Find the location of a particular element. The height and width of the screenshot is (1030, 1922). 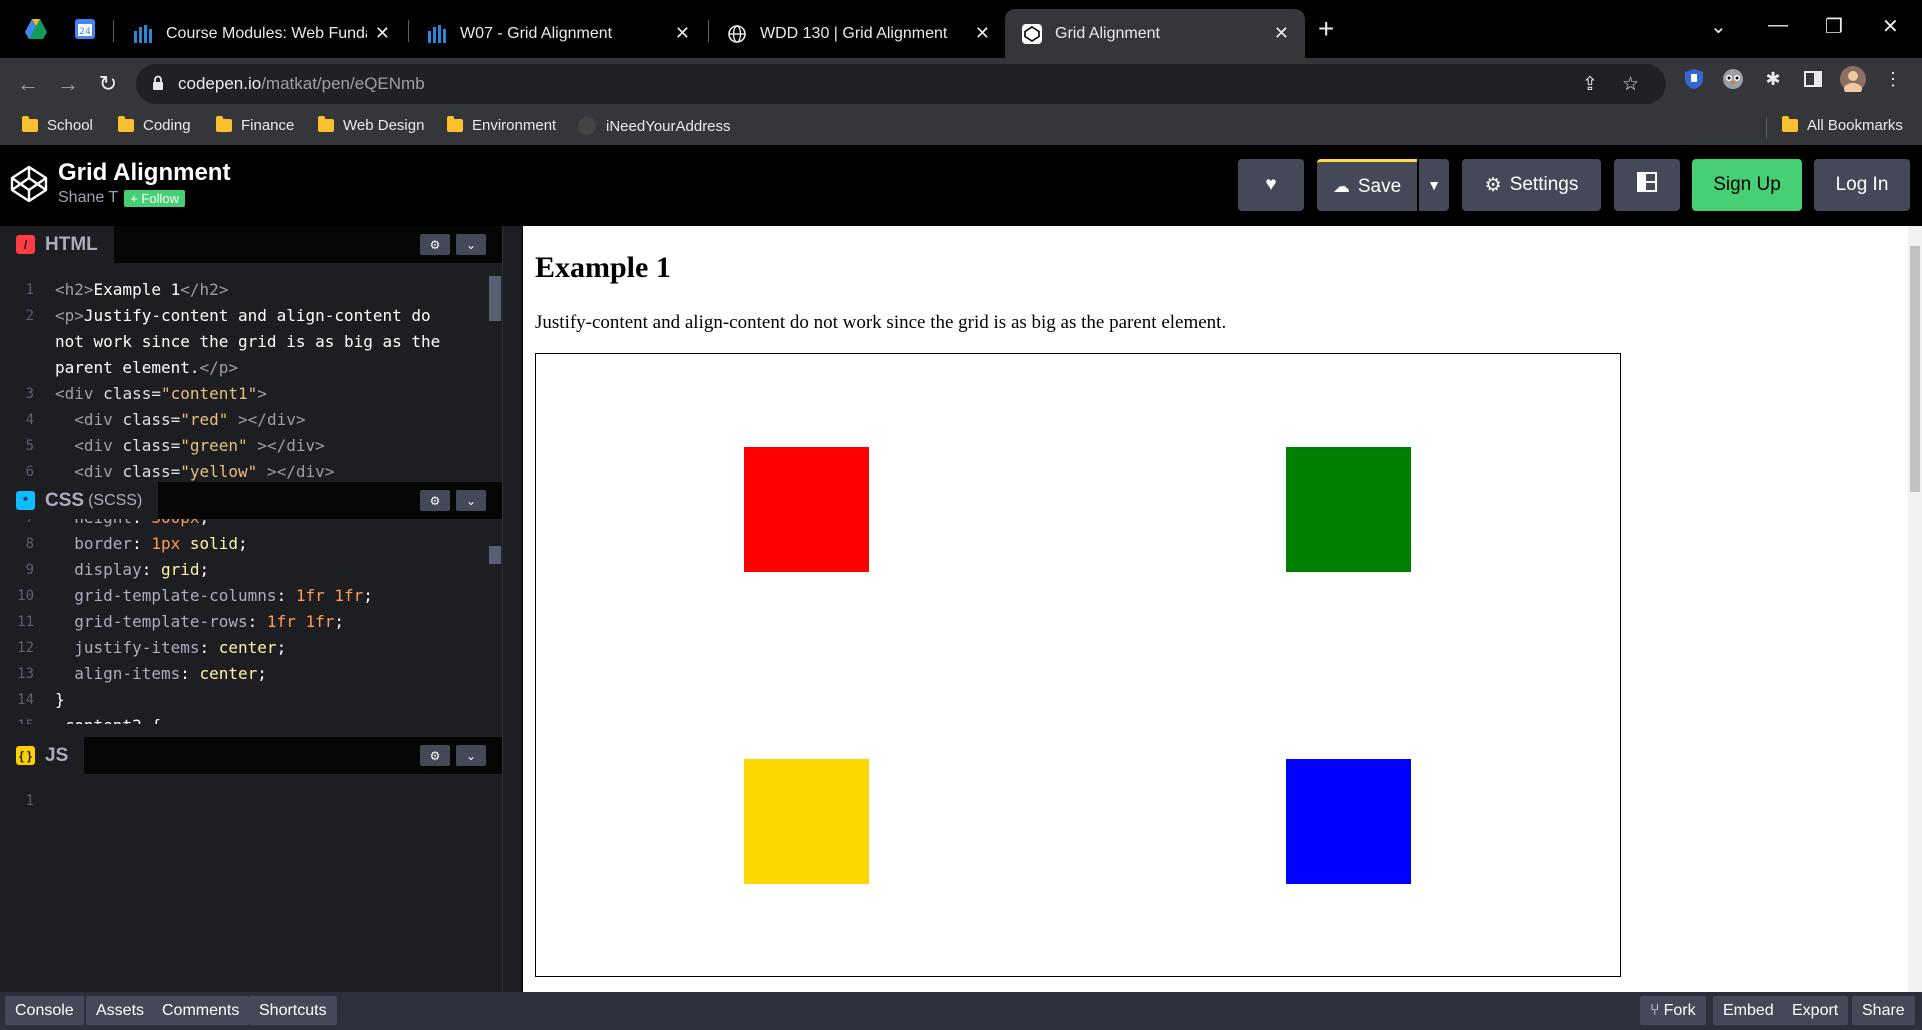

tab-title: Course Modules: Web Fundamer is located at coordinates (266, 33).